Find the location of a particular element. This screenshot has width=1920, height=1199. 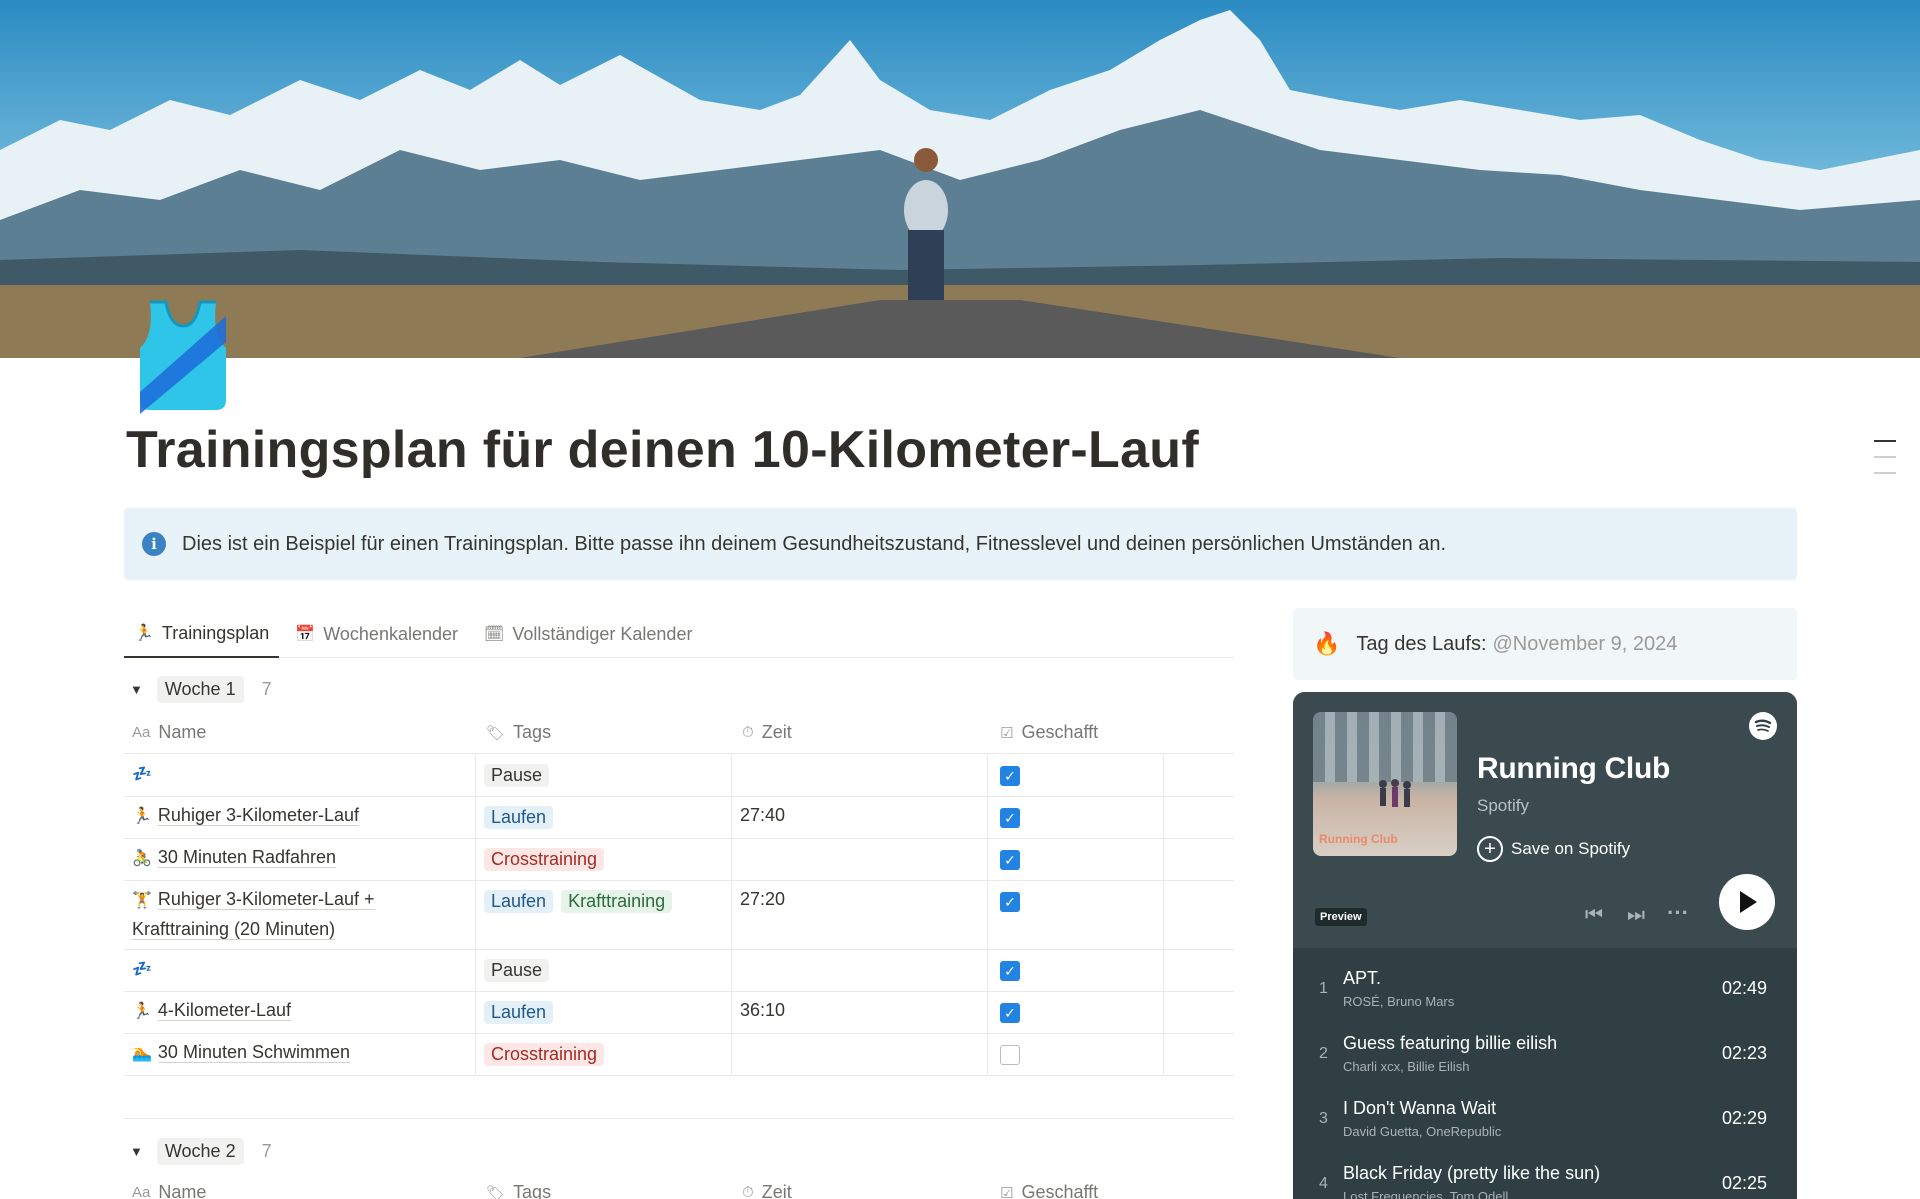

track-duration: 02:49 is located at coordinates (1744, 988).